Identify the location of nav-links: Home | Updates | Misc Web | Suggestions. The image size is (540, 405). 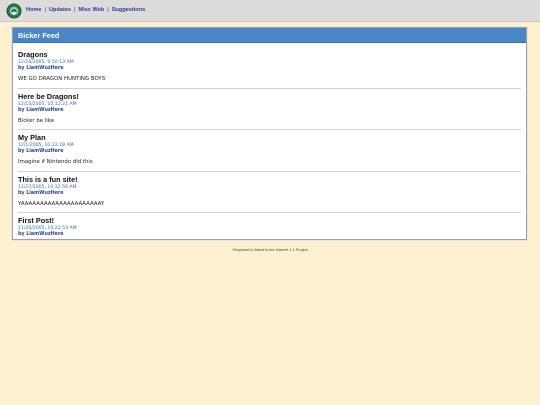
(85, 10).